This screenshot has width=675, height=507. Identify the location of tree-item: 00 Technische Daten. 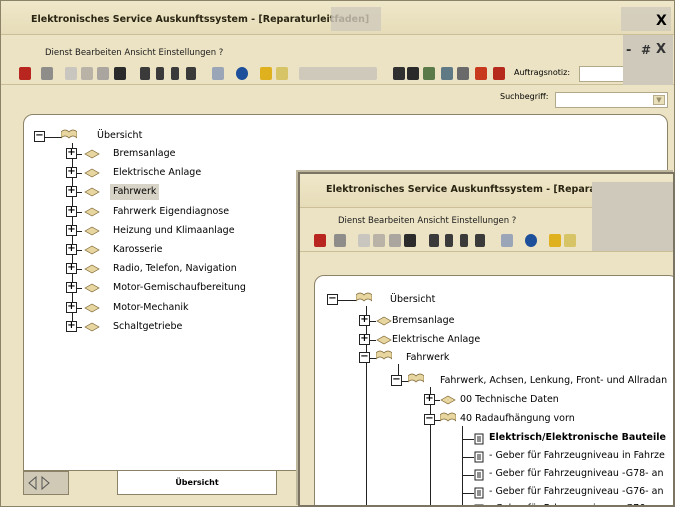
(509, 400).